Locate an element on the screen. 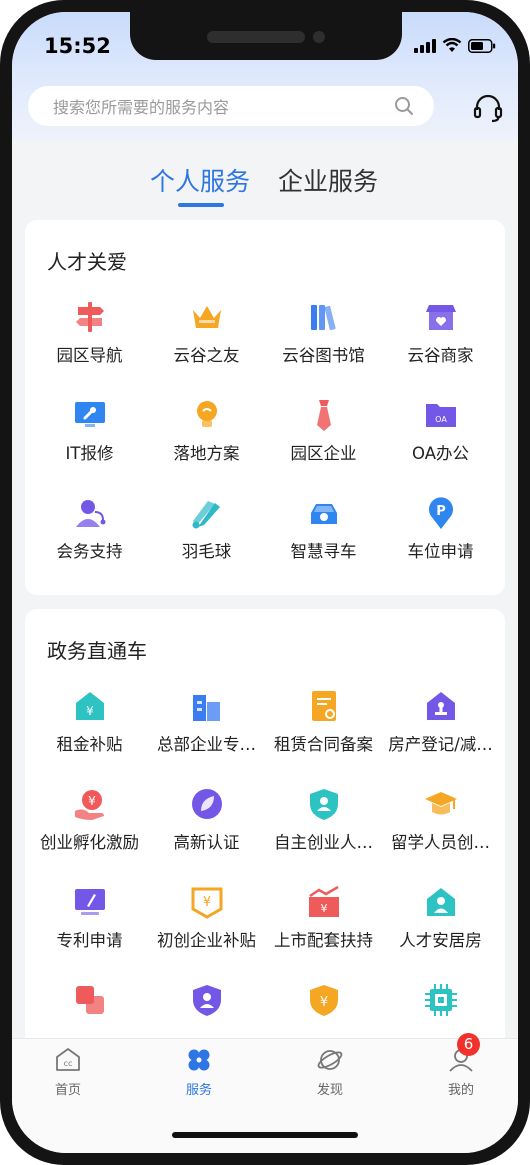  headset-icon is located at coordinates (488, 108).